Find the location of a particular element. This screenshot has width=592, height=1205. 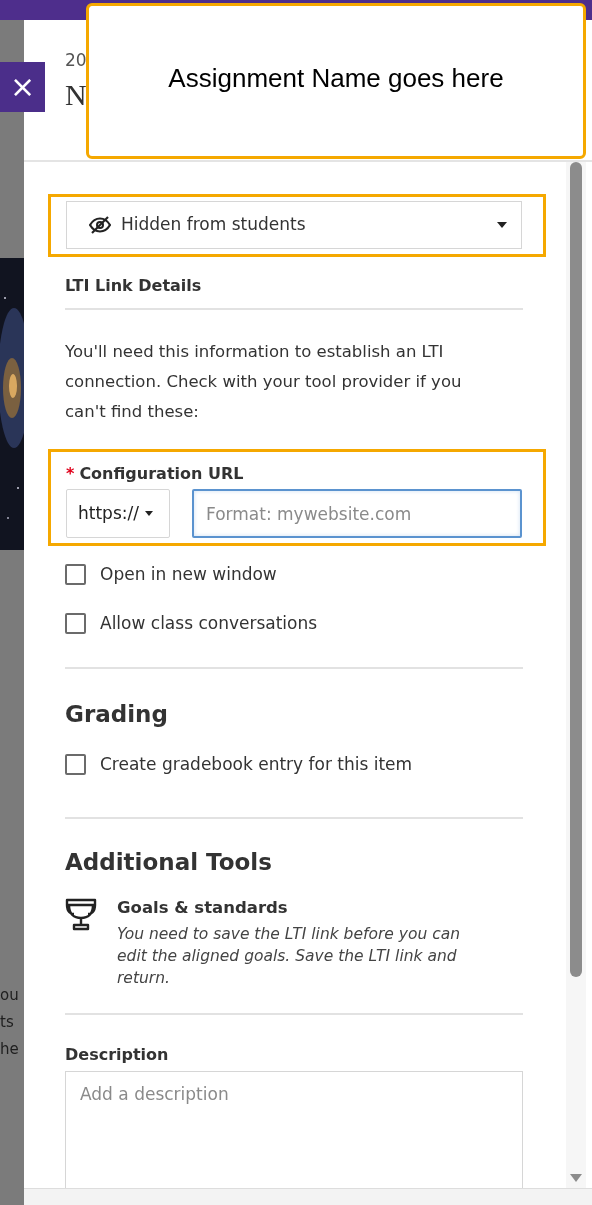

background-text: he is located at coordinates (10, 1049).